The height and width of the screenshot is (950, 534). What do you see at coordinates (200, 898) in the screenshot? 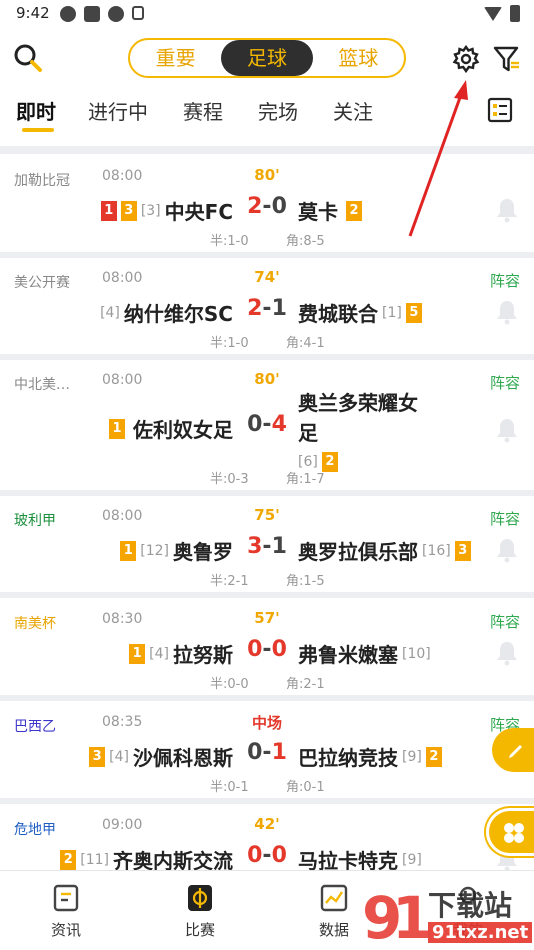
I see `match-icon` at bounding box center [200, 898].